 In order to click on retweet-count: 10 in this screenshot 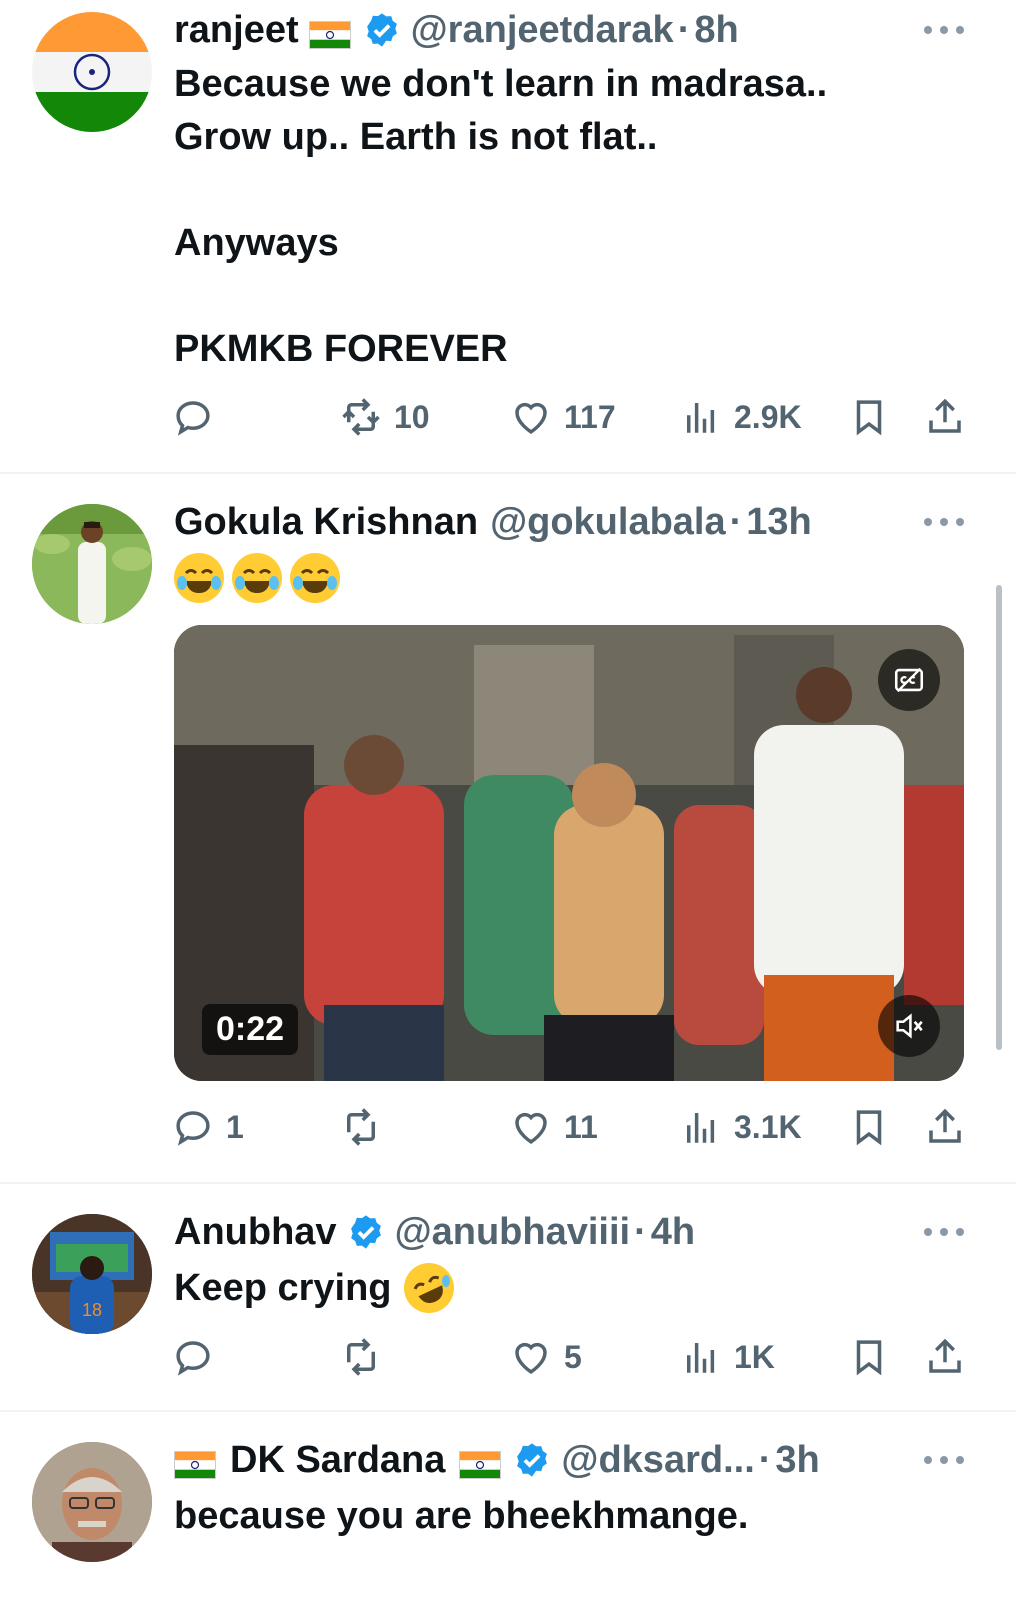, I will do `click(412, 416)`.